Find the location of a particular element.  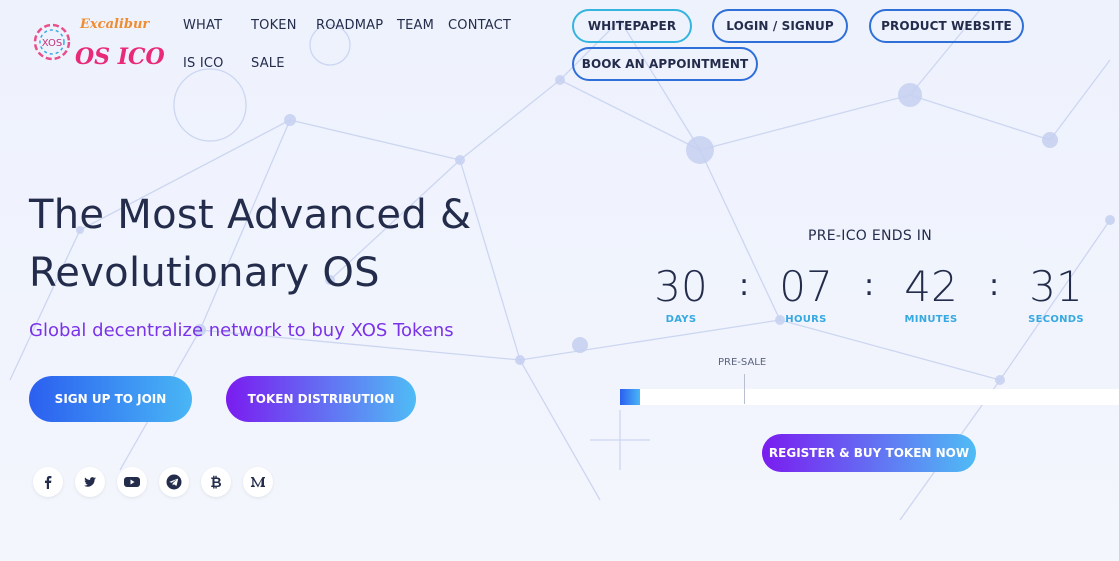

countdown-seconds: 31 is located at coordinates (1056, 286).